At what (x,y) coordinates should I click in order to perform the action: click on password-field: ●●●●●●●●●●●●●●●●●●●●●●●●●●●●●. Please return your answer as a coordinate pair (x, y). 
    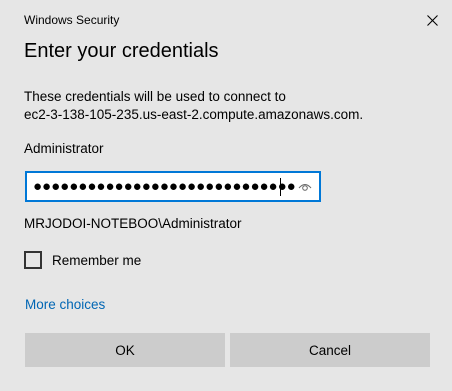
    Looking at the image, I should click on (173, 186).